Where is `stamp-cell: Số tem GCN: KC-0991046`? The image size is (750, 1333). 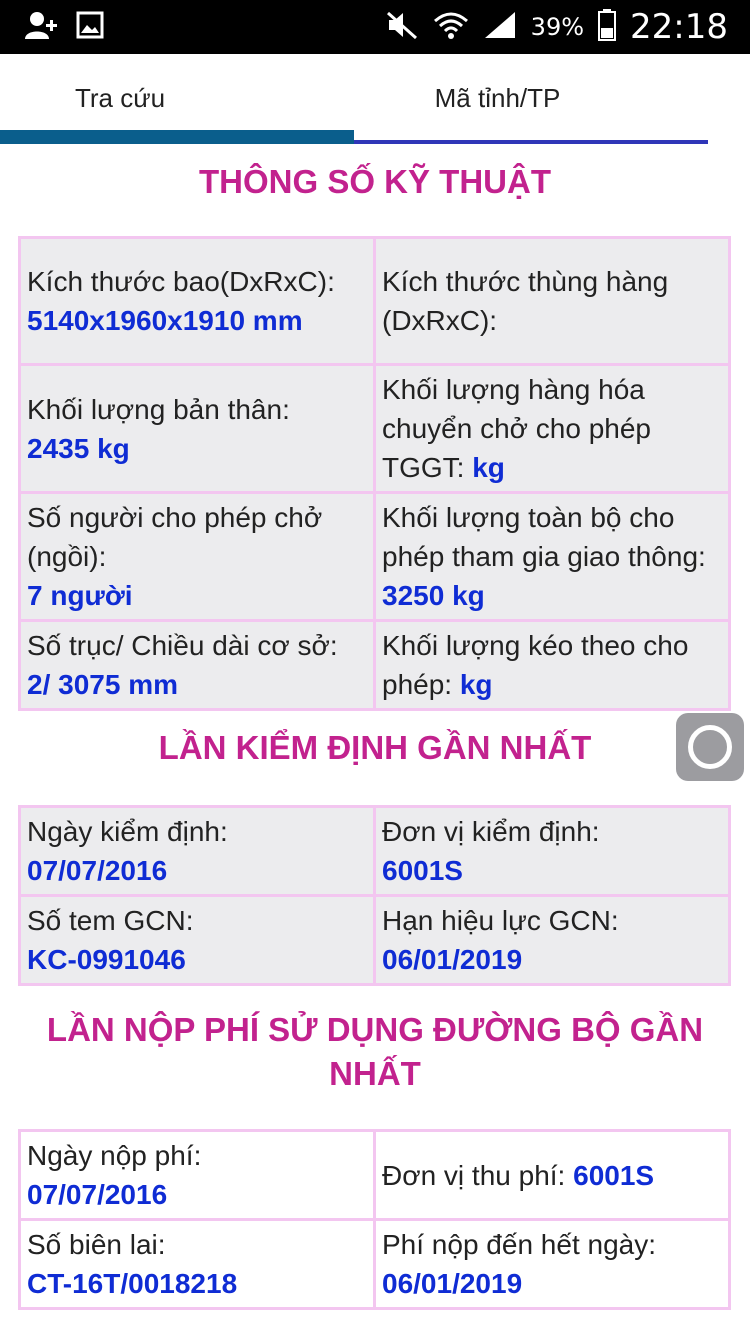 stamp-cell: Số tem GCN: KC-0991046 is located at coordinates (197, 940).